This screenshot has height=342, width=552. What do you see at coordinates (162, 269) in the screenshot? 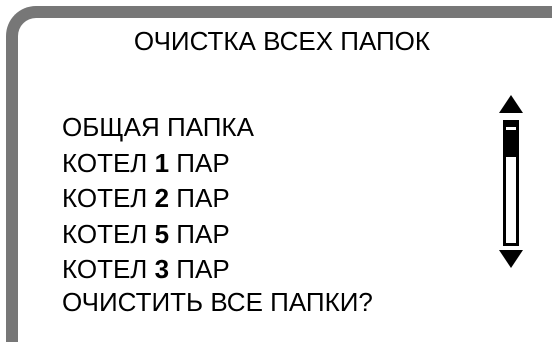
I see `item-number: 3` at bounding box center [162, 269].